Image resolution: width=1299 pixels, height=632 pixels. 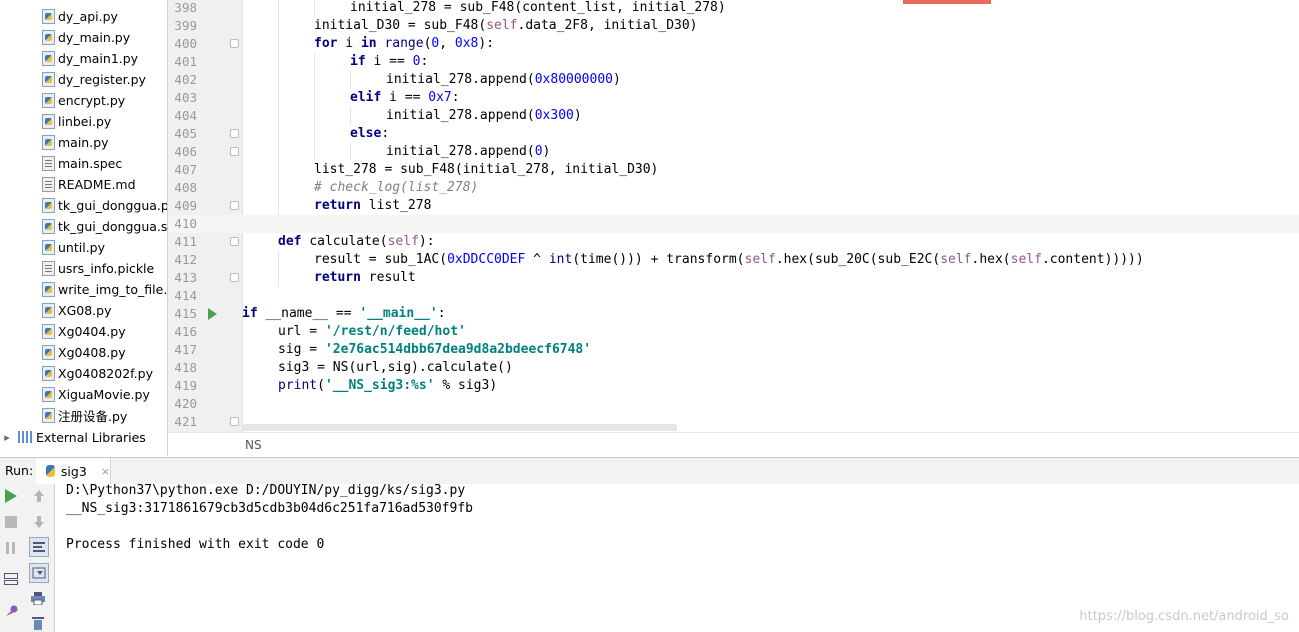 I want to click on line-number: 408, so click(x=185, y=187).